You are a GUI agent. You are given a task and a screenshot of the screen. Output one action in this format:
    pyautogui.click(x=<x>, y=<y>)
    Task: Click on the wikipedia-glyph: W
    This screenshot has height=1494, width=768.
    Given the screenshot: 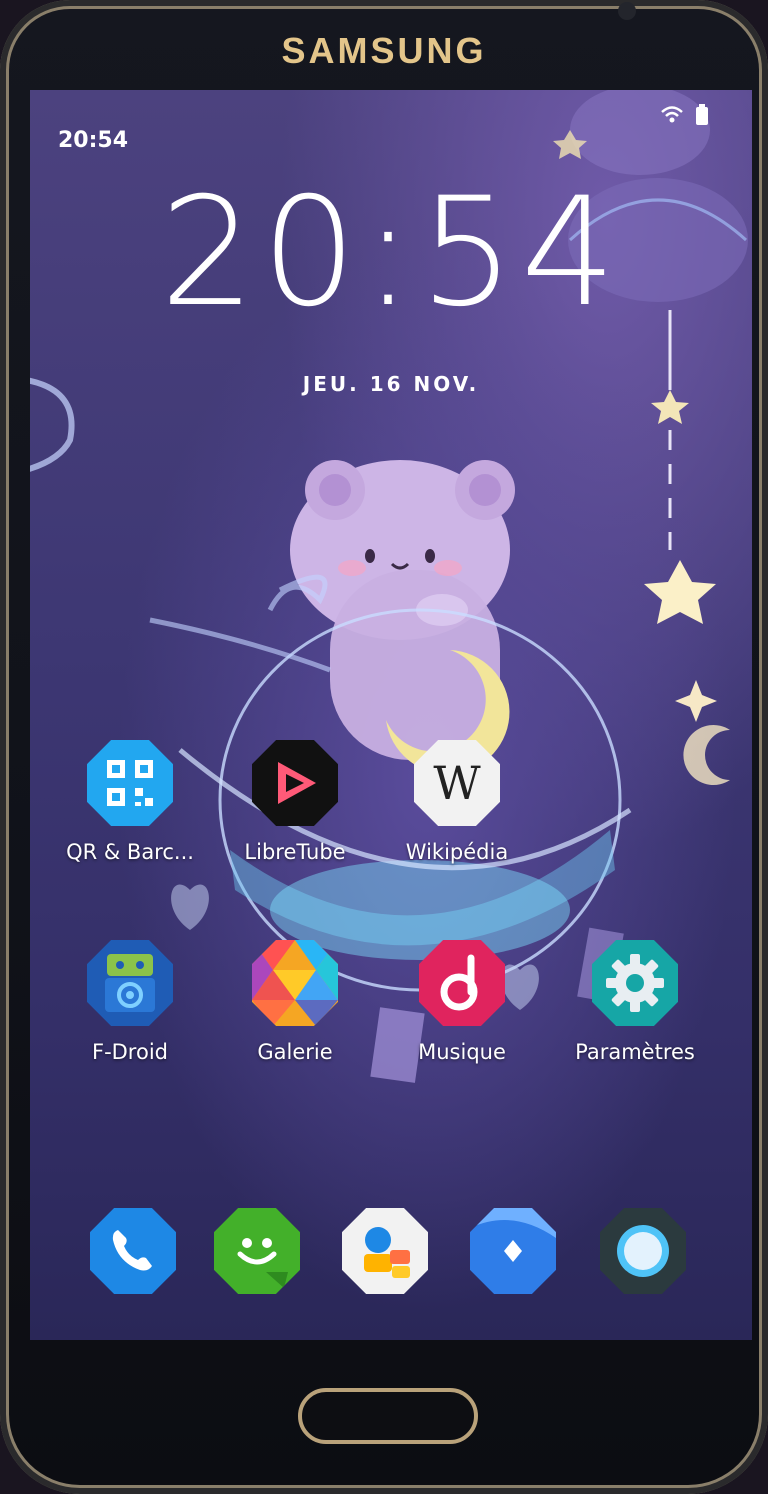 What is the action you would take?
    pyautogui.click(x=457, y=783)
    